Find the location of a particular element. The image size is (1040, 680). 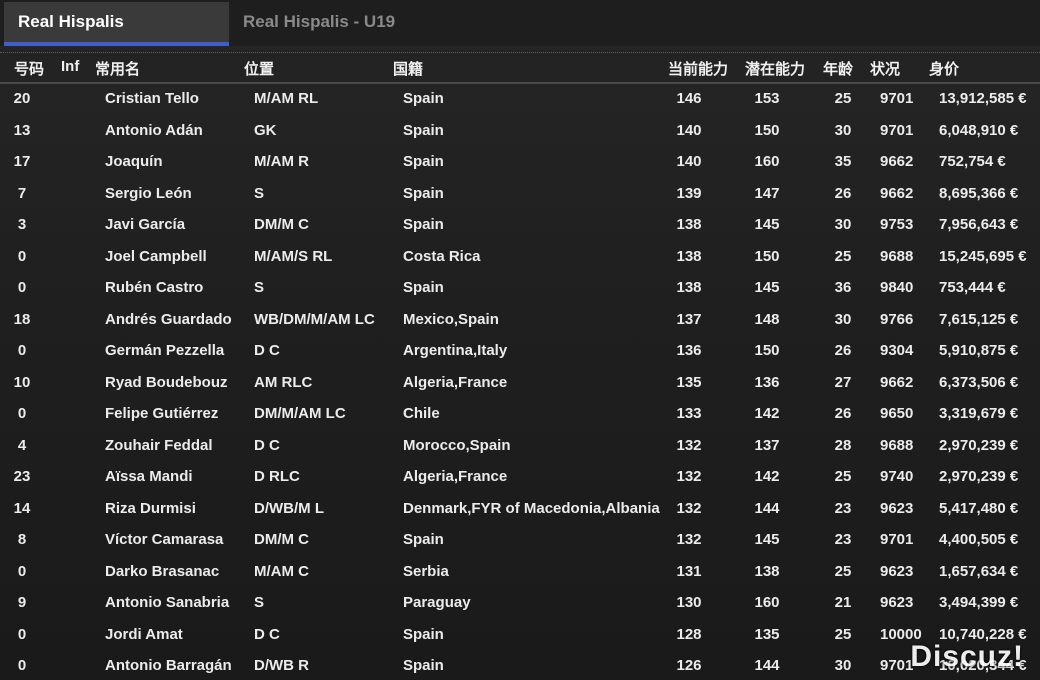

column-header-inf: Inf is located at coordinates (70, 66).